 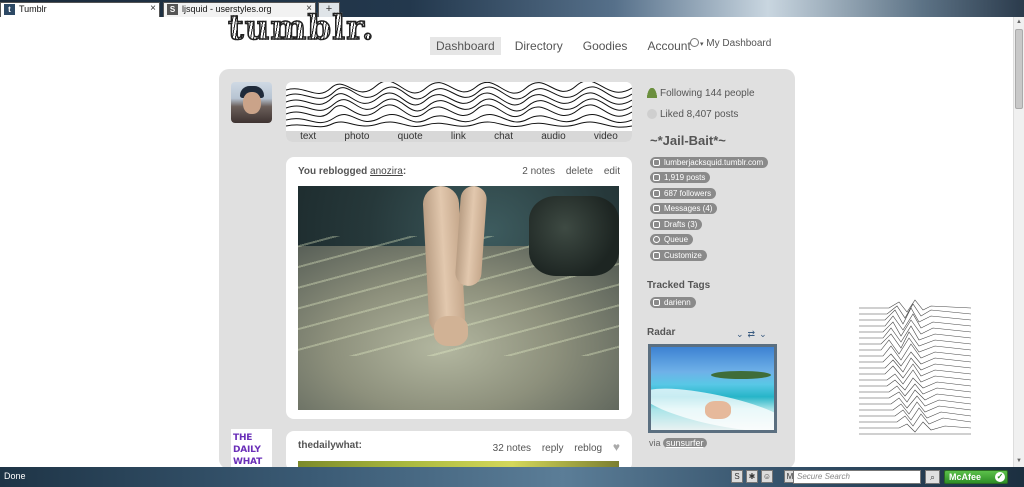 I want to click on waveform-lines, so click(x=915, y=367).